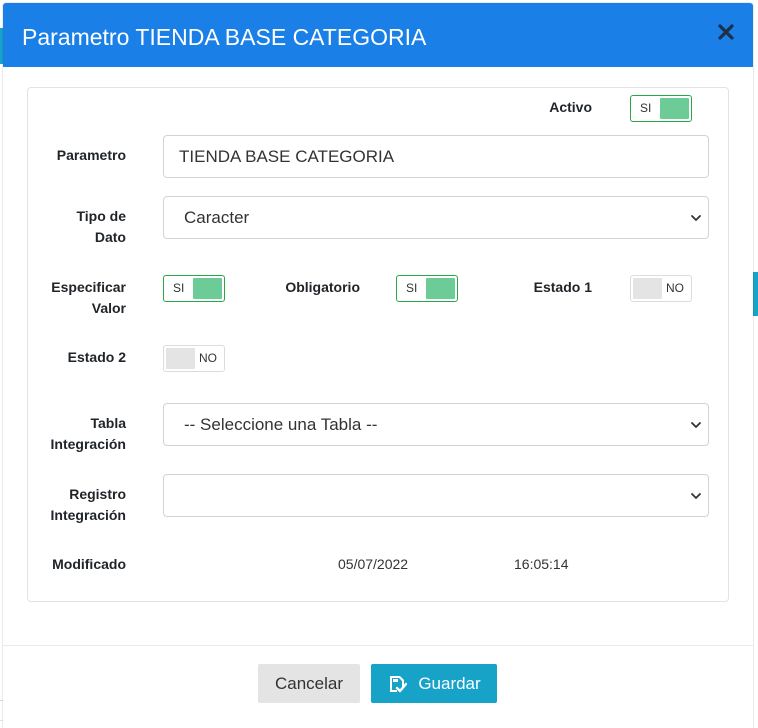  What do you see at coordinates (224, 37) in the screenshot?
I see `modal-title: Parametro TIENDA BASE CATEGORIA` at bounding box center [224, 37].